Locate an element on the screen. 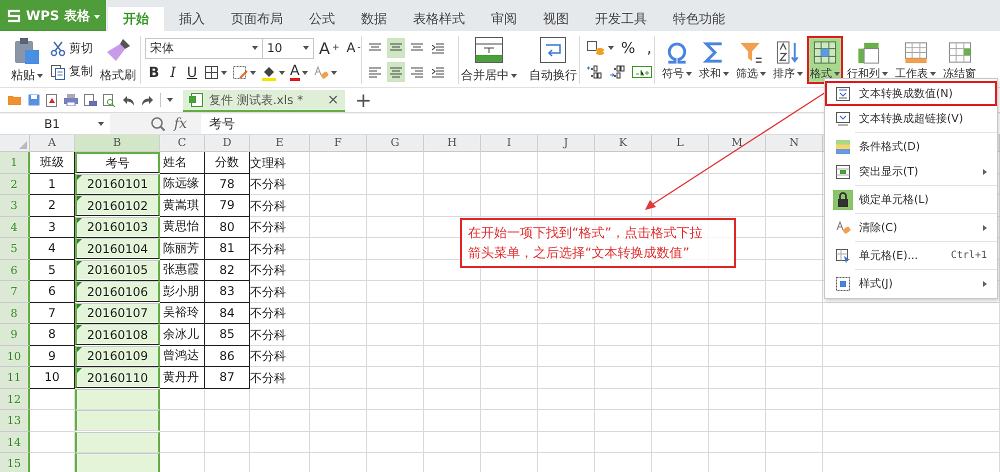 The image size is (1000, 472). ribbon-tool-button: 排序 is located at coordinates (788, 60).